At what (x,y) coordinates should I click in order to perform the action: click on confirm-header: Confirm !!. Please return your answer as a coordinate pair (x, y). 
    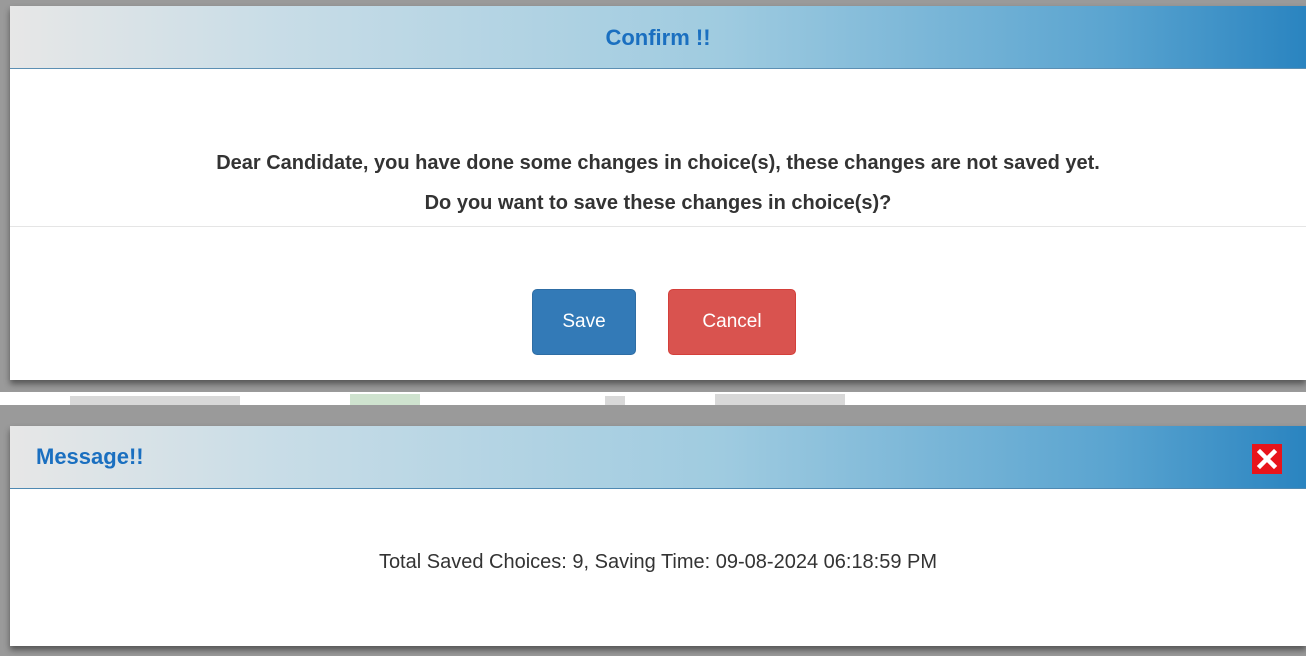
    Looking at the image, I should click on (658, 37).